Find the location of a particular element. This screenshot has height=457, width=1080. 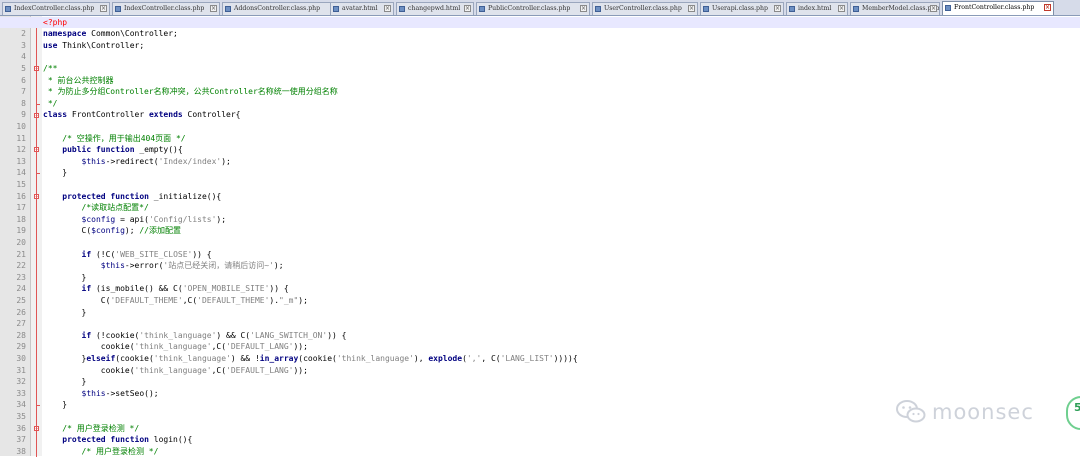

line-number: 30 is located at coordinates (21, 358).